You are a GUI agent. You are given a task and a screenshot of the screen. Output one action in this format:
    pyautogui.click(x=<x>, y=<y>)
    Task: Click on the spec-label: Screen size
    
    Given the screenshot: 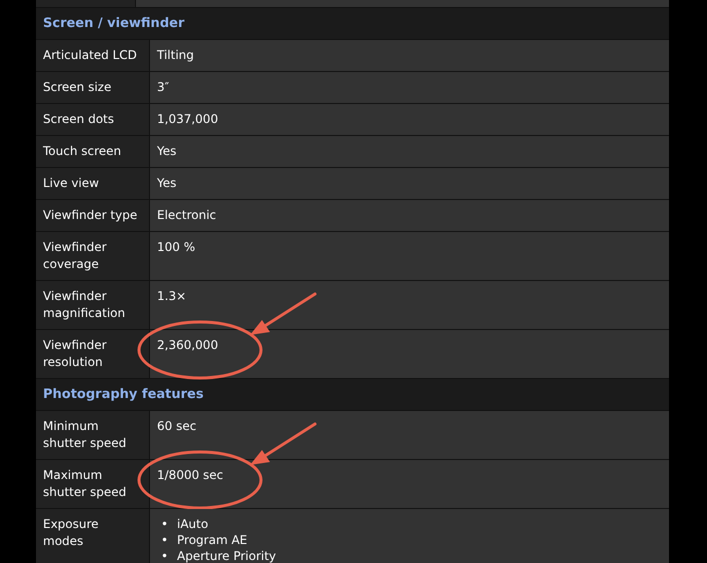 What is the action you would take?
    pyautogui.click(x=92, y=87)
    